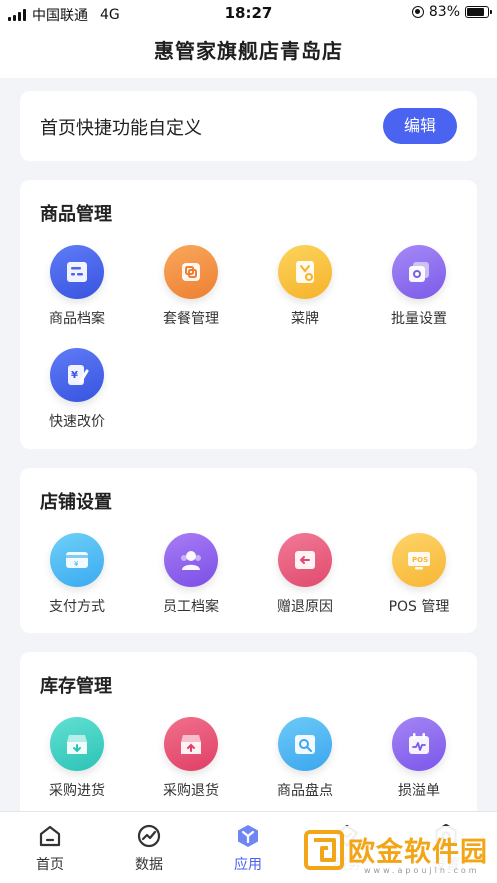 This screenshot has width=497, height=883. What do you see at coordinates (305, 560) in the screenshot?
I see `return-reason-icon` at bounding box center [305, 560].